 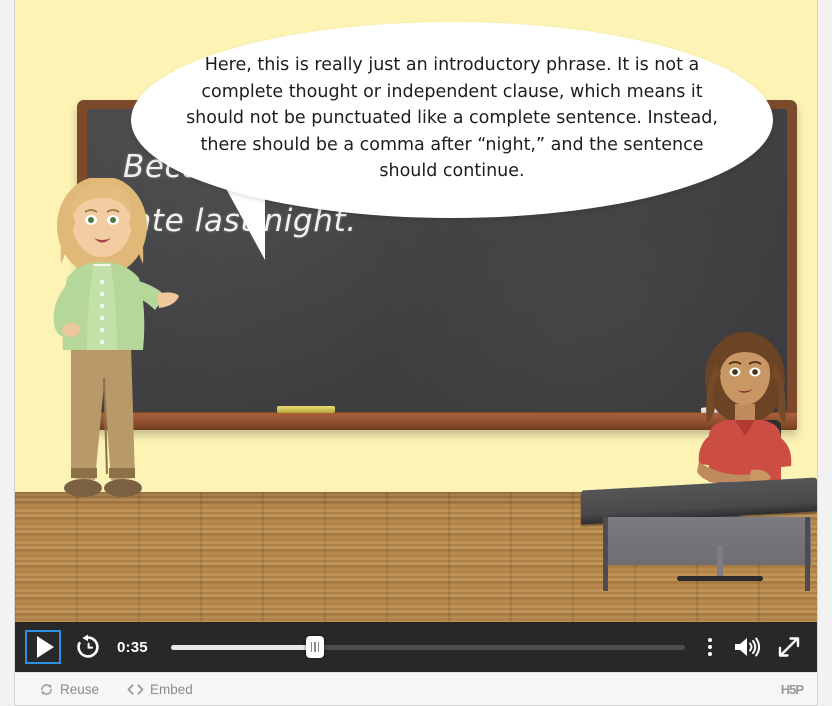 I want to click on fullscreen-glyph, so click(x=789, y=647).